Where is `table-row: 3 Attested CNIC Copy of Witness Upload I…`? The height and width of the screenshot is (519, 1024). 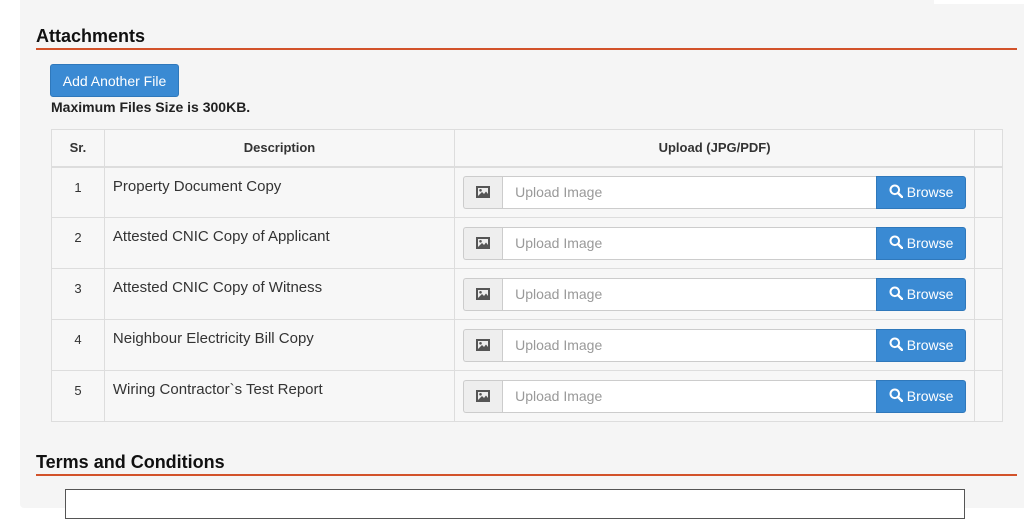
table-row: 3 Attested CNIC Copy of Witness Upload I… is located at coordinates (527, 294).